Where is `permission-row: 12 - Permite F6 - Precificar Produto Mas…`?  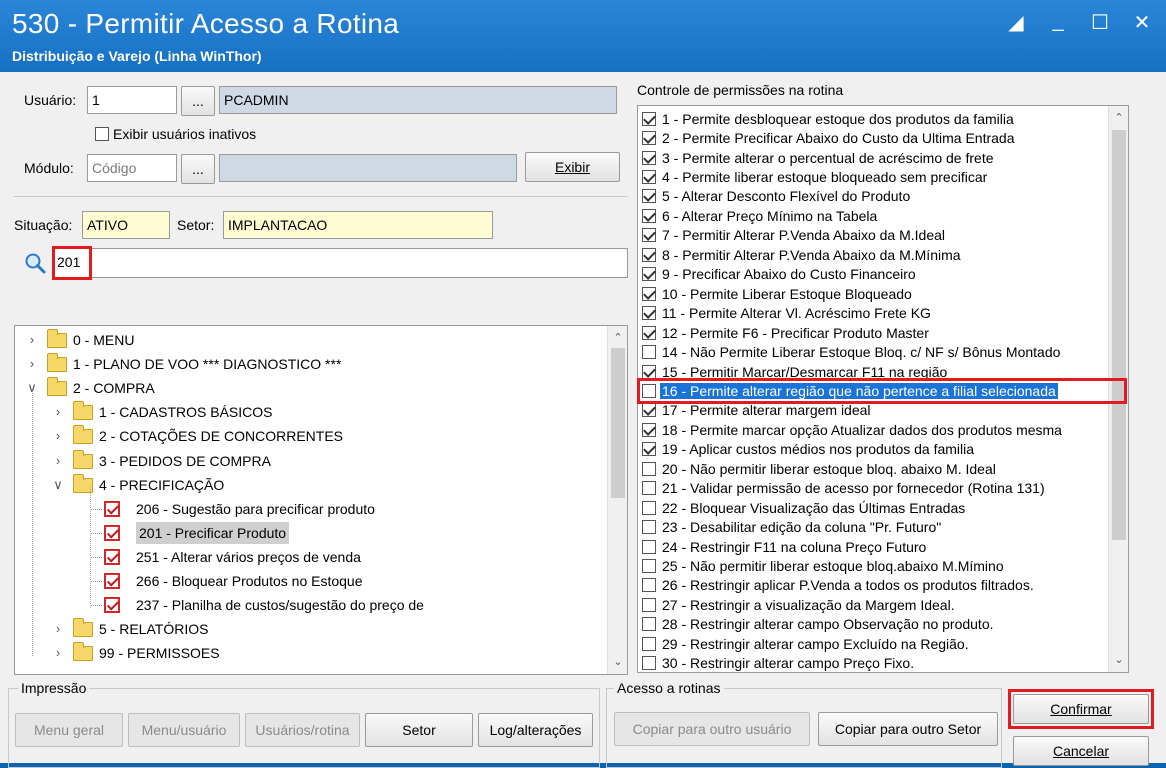 permission-row: 12 - Permite F6 - Precificar Produto Mas… is located at coordinates (875, 332).